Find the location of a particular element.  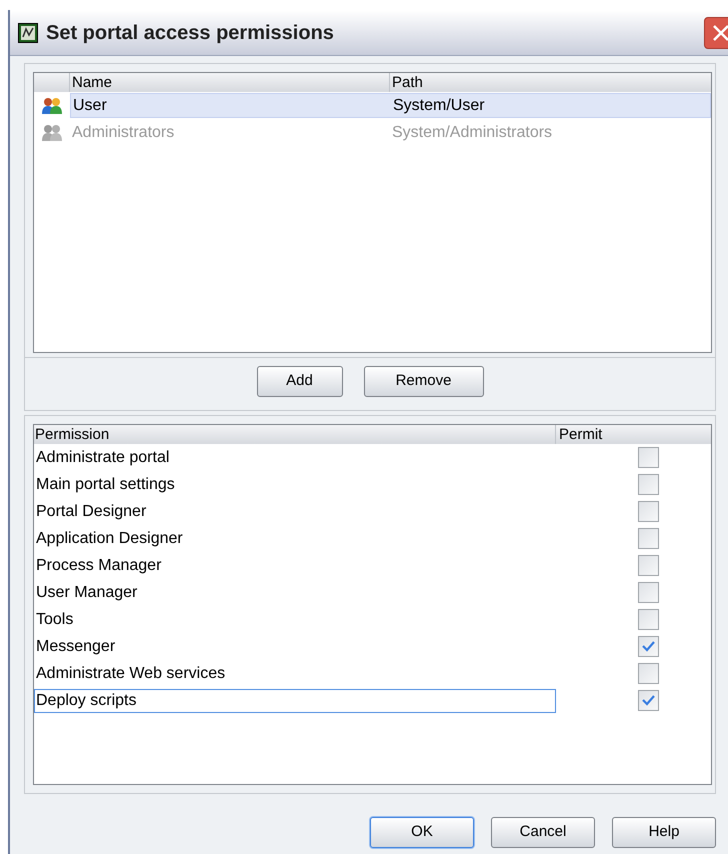

remove-button: Remove is located at coordinates (424, 381).